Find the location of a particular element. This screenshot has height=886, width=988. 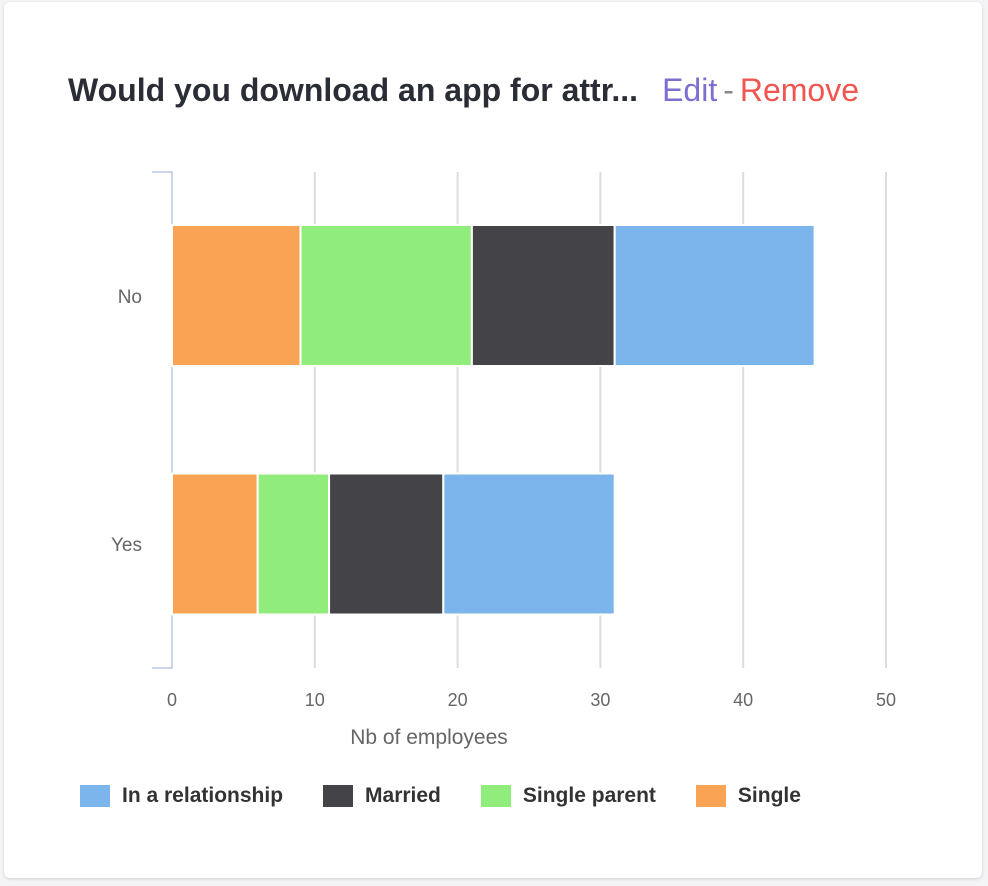

x-tick-label: 30 is located at coordinates (600, 700).